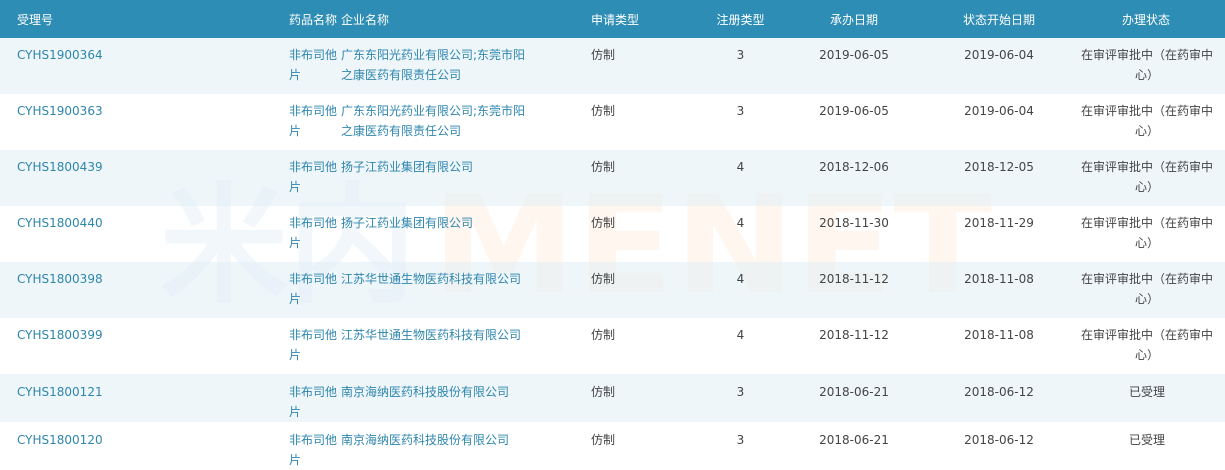 The image size is (1225, 470). What do you see at coordinates (740, 19) in the screenshot?
I see `col-header-registration-type: 注册类型` at bounding box center [740, 19].